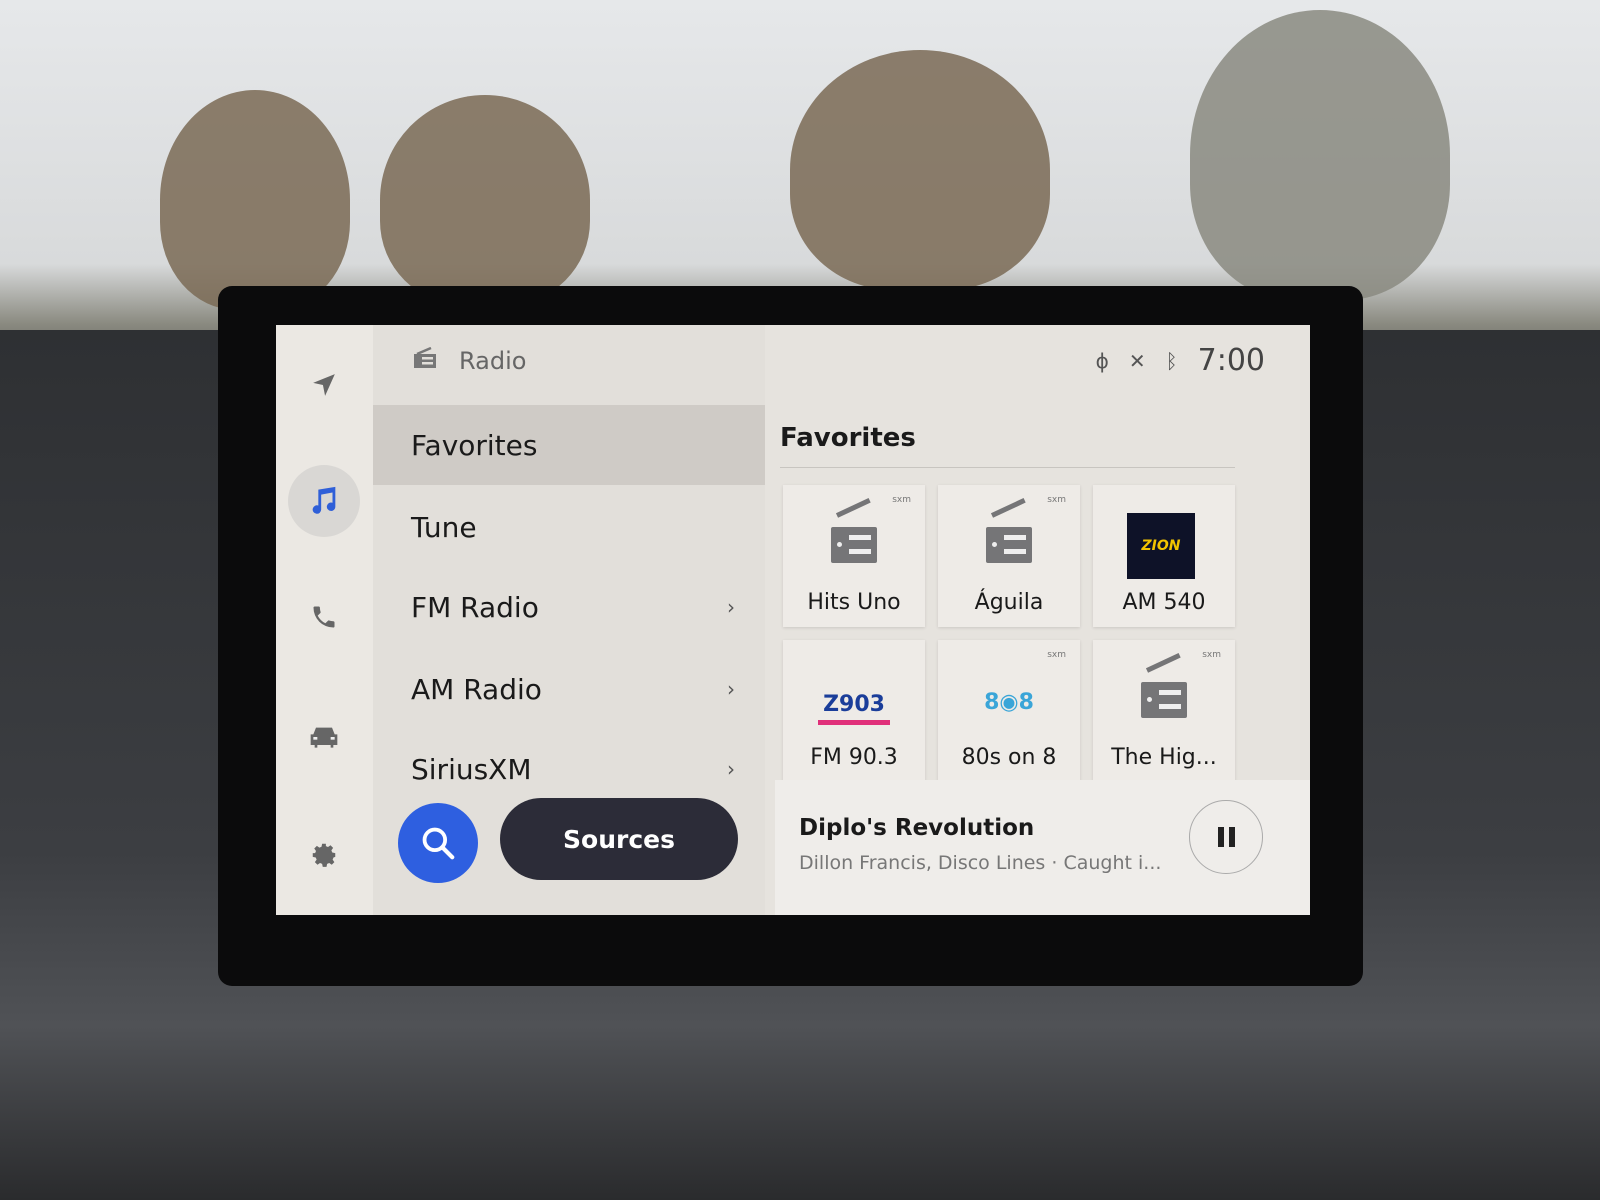 Image resolution: width=1600 pixels, height=1200 pixels. Describe the element at coordinates (1226, 837) in the screenshot. I see `pause-button` at that location.